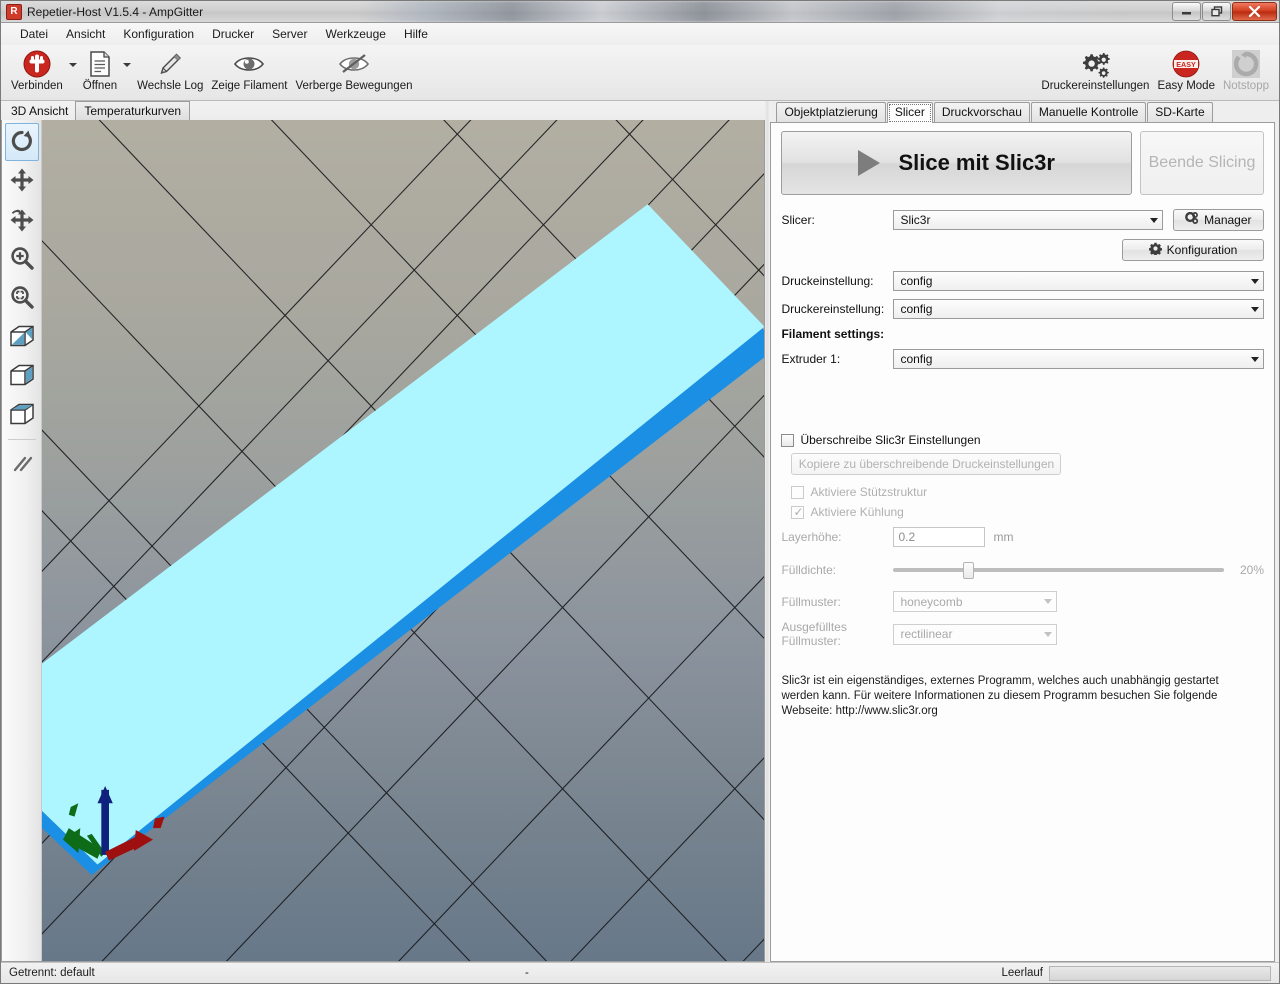 This screenshot has width=1280, height=984. Describe the element at coordinates (975, 634) in the screenshot. I see `solid-fill-pattern-combo: rectilinear` at that location.